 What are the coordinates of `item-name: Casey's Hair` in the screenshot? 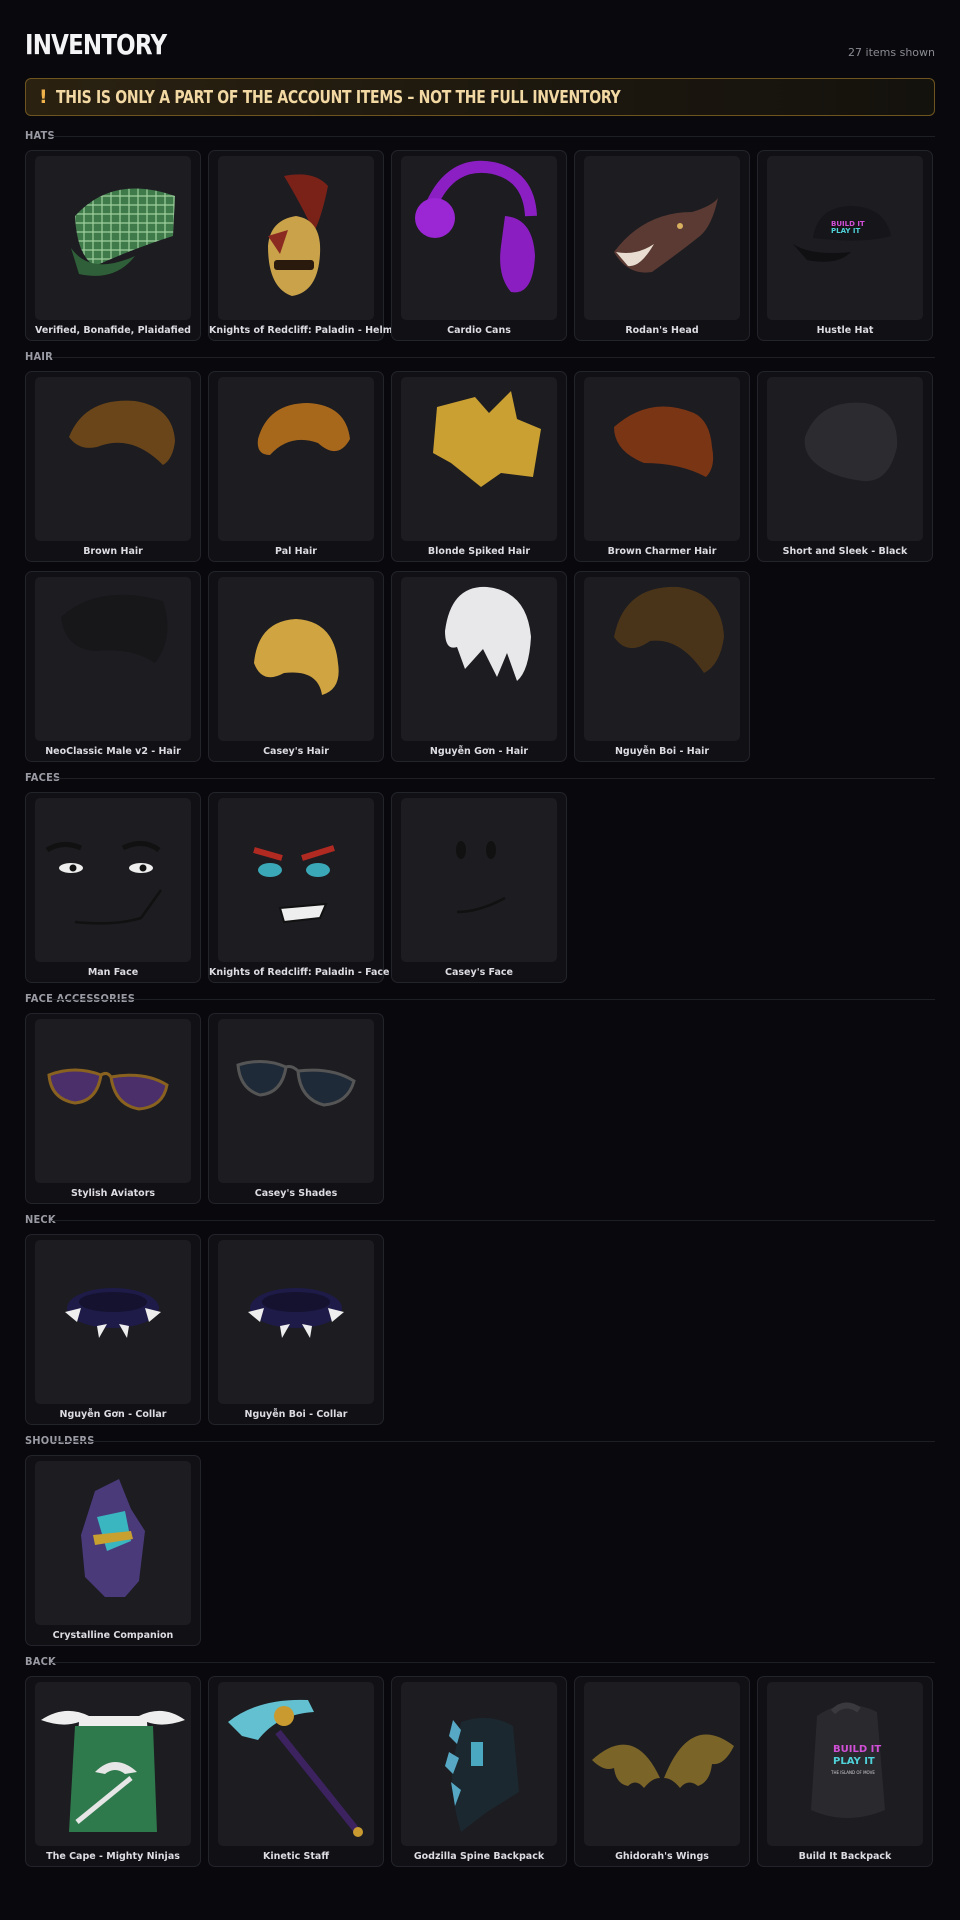 It's located at (296, 751).